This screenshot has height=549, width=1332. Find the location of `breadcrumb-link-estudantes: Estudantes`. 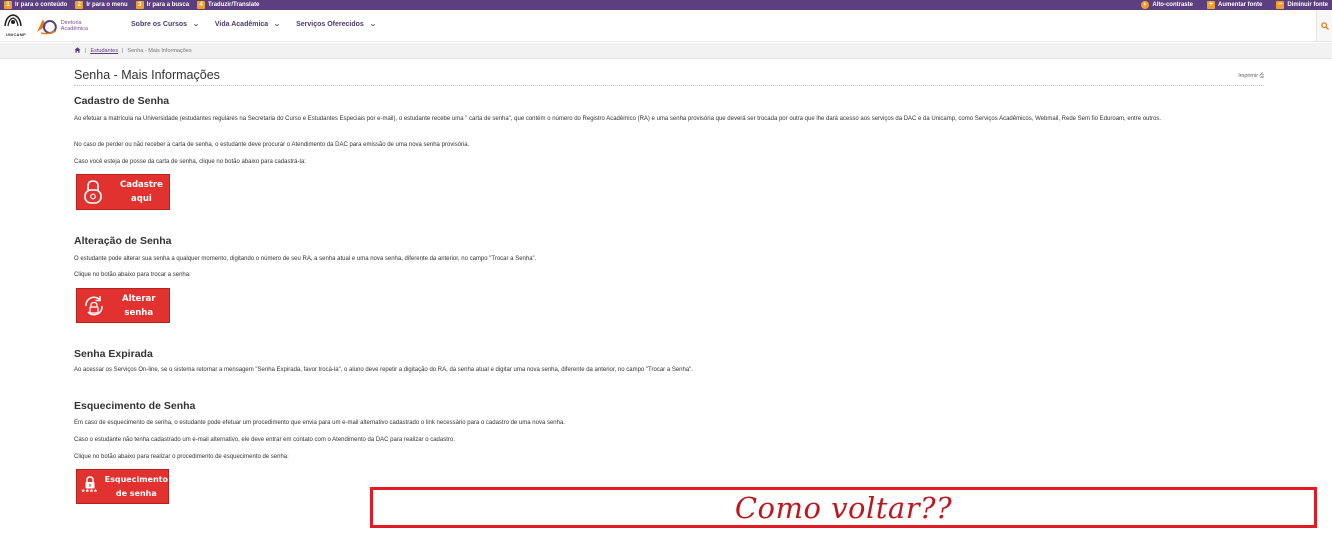

breadcrumb-link-estudantes: Estudantes is located at coordinates (104, 51).